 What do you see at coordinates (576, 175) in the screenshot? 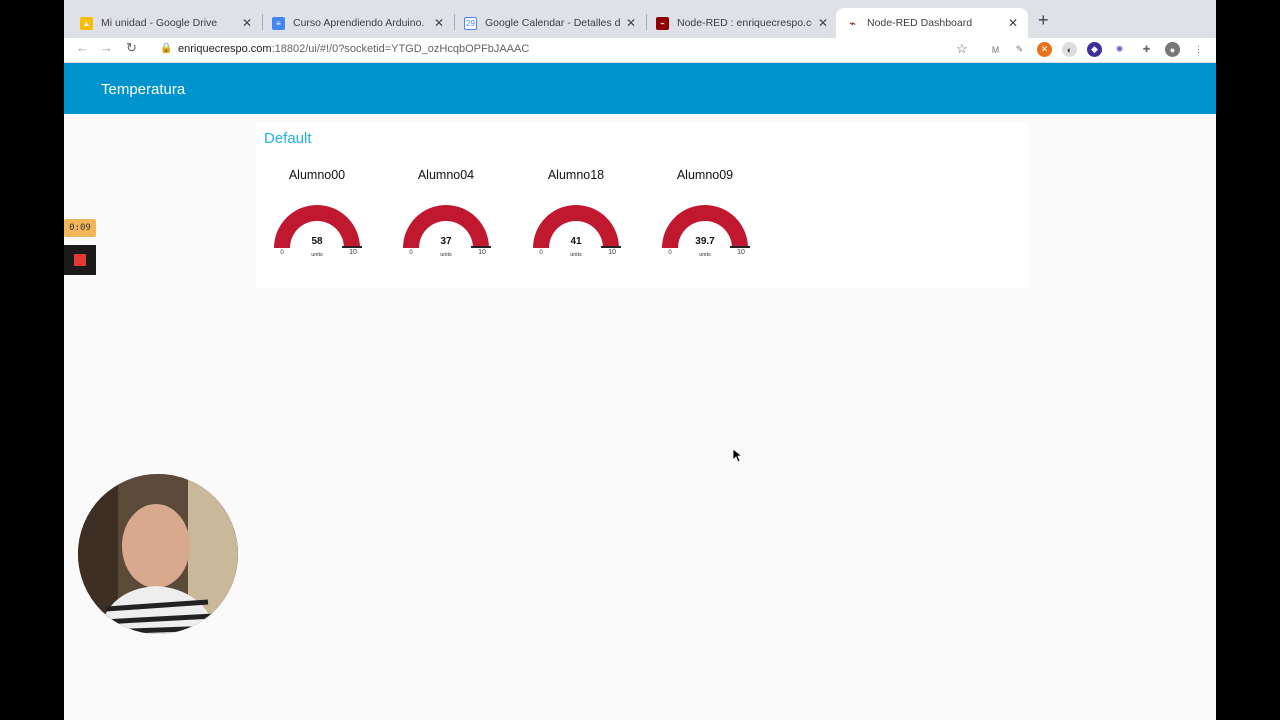
I see `gauge-label: Alumno18` at bounding box center [576, 175].